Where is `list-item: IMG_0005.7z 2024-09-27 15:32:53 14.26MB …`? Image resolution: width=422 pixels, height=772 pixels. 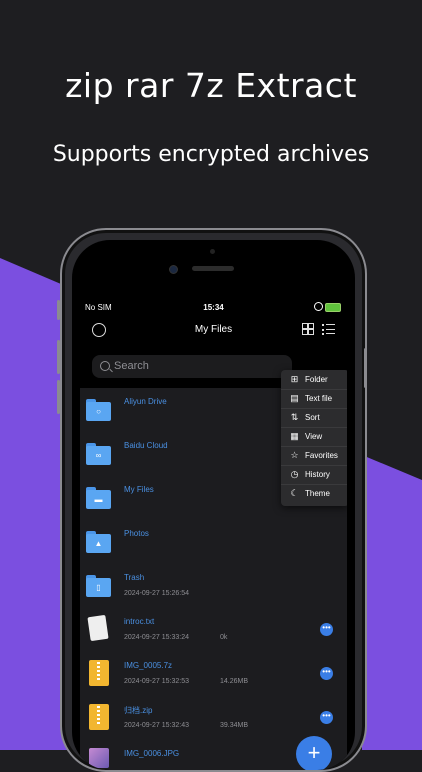
list-item: IMG_0005.7z 2024-09-27 15:32:53 14.26MB … is located at coordinates (213, 674).